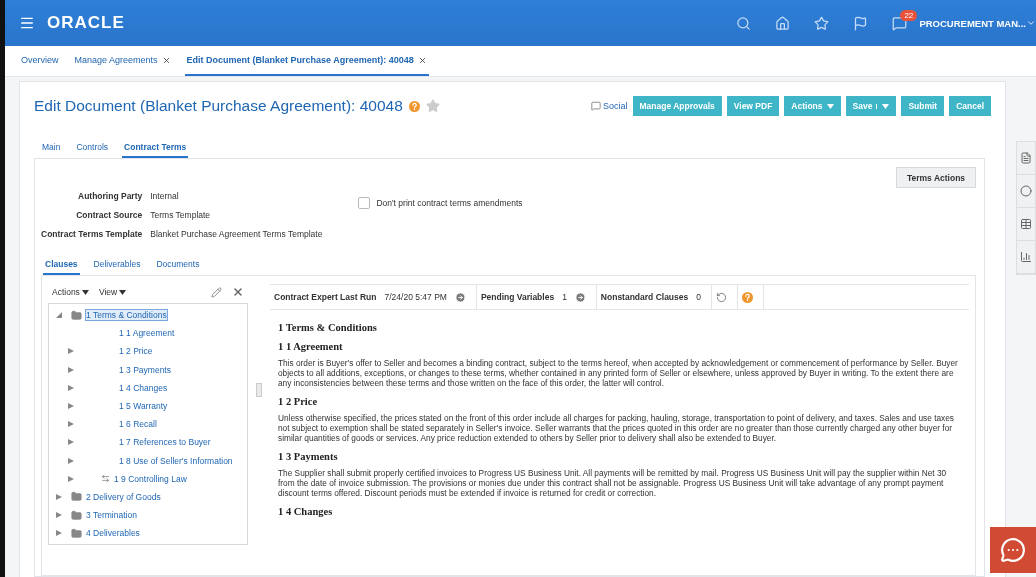  What do you see at coordinates (61, 265) in the screenshot?
I see `sub-tab: Clauses` at bounding box center [61, 265].